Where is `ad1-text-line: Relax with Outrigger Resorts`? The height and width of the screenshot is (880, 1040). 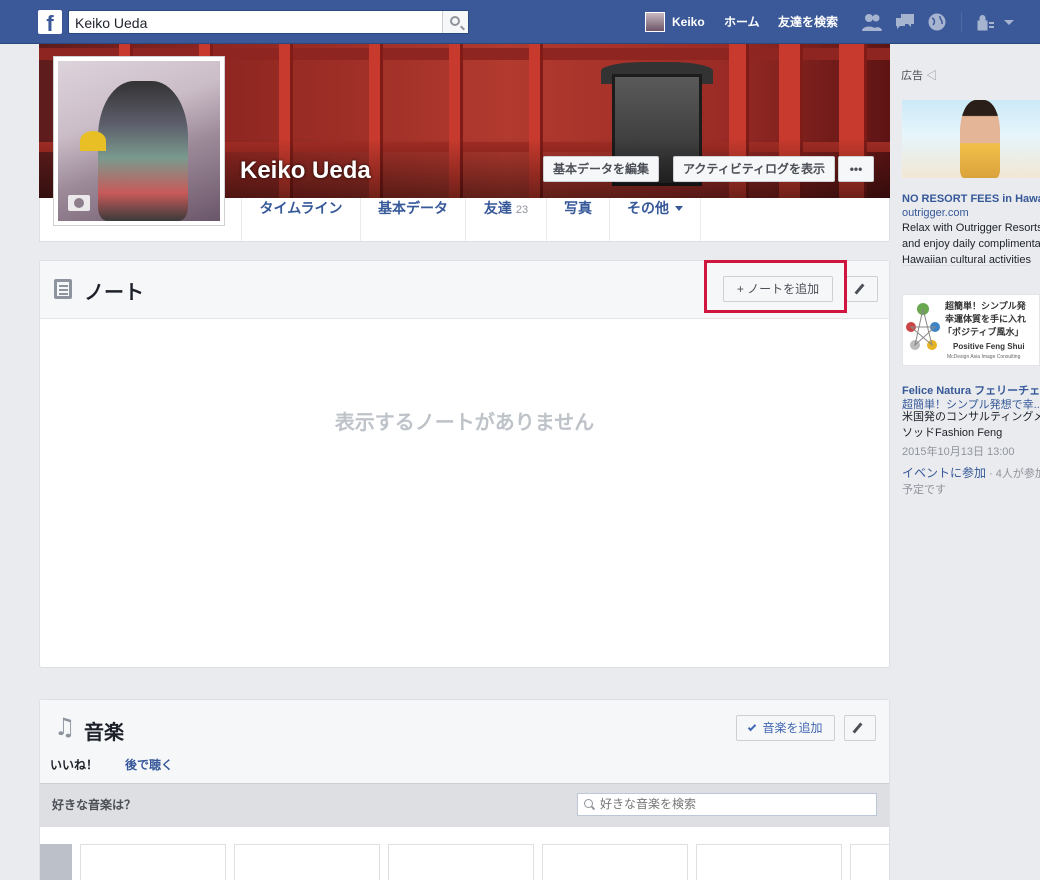 ad1-text-line: Relax with Outrigger Resorts is located at coordinates (971, 228).